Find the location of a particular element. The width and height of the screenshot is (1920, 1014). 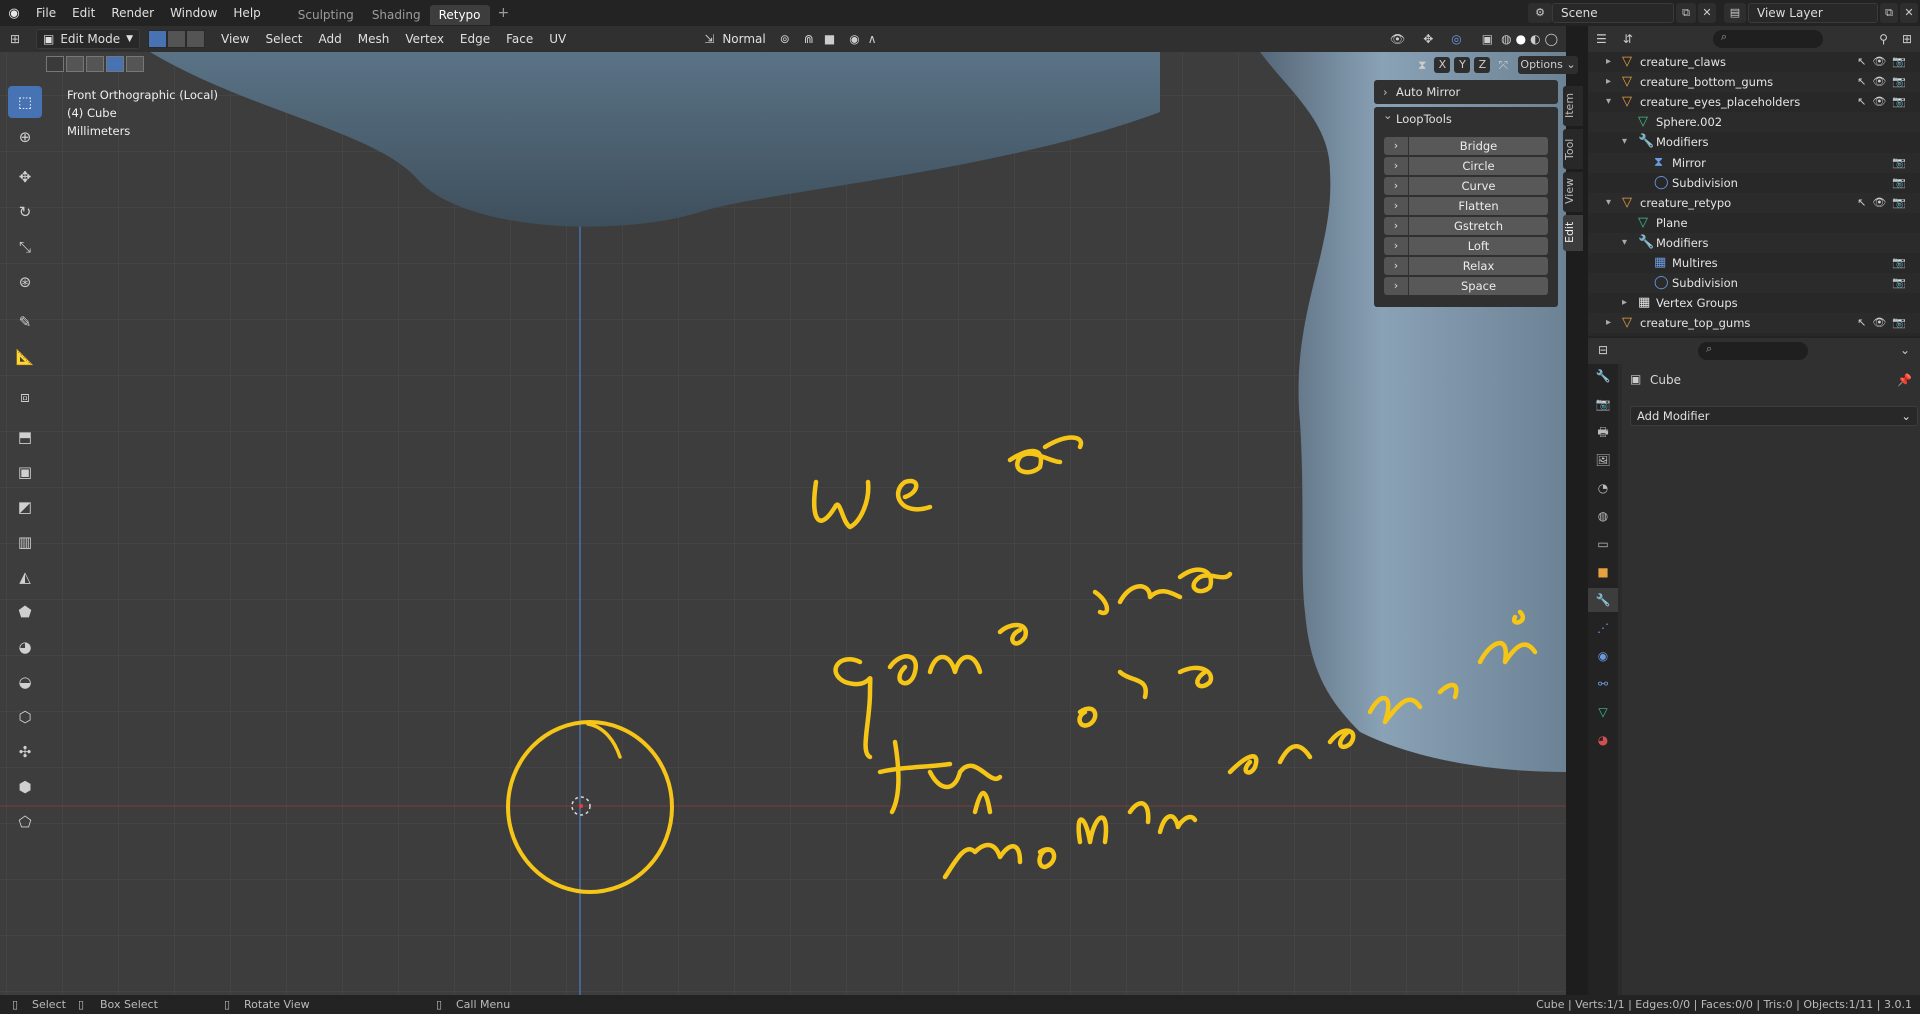

curve-button: Curve is located at coordinates (1478, 186).